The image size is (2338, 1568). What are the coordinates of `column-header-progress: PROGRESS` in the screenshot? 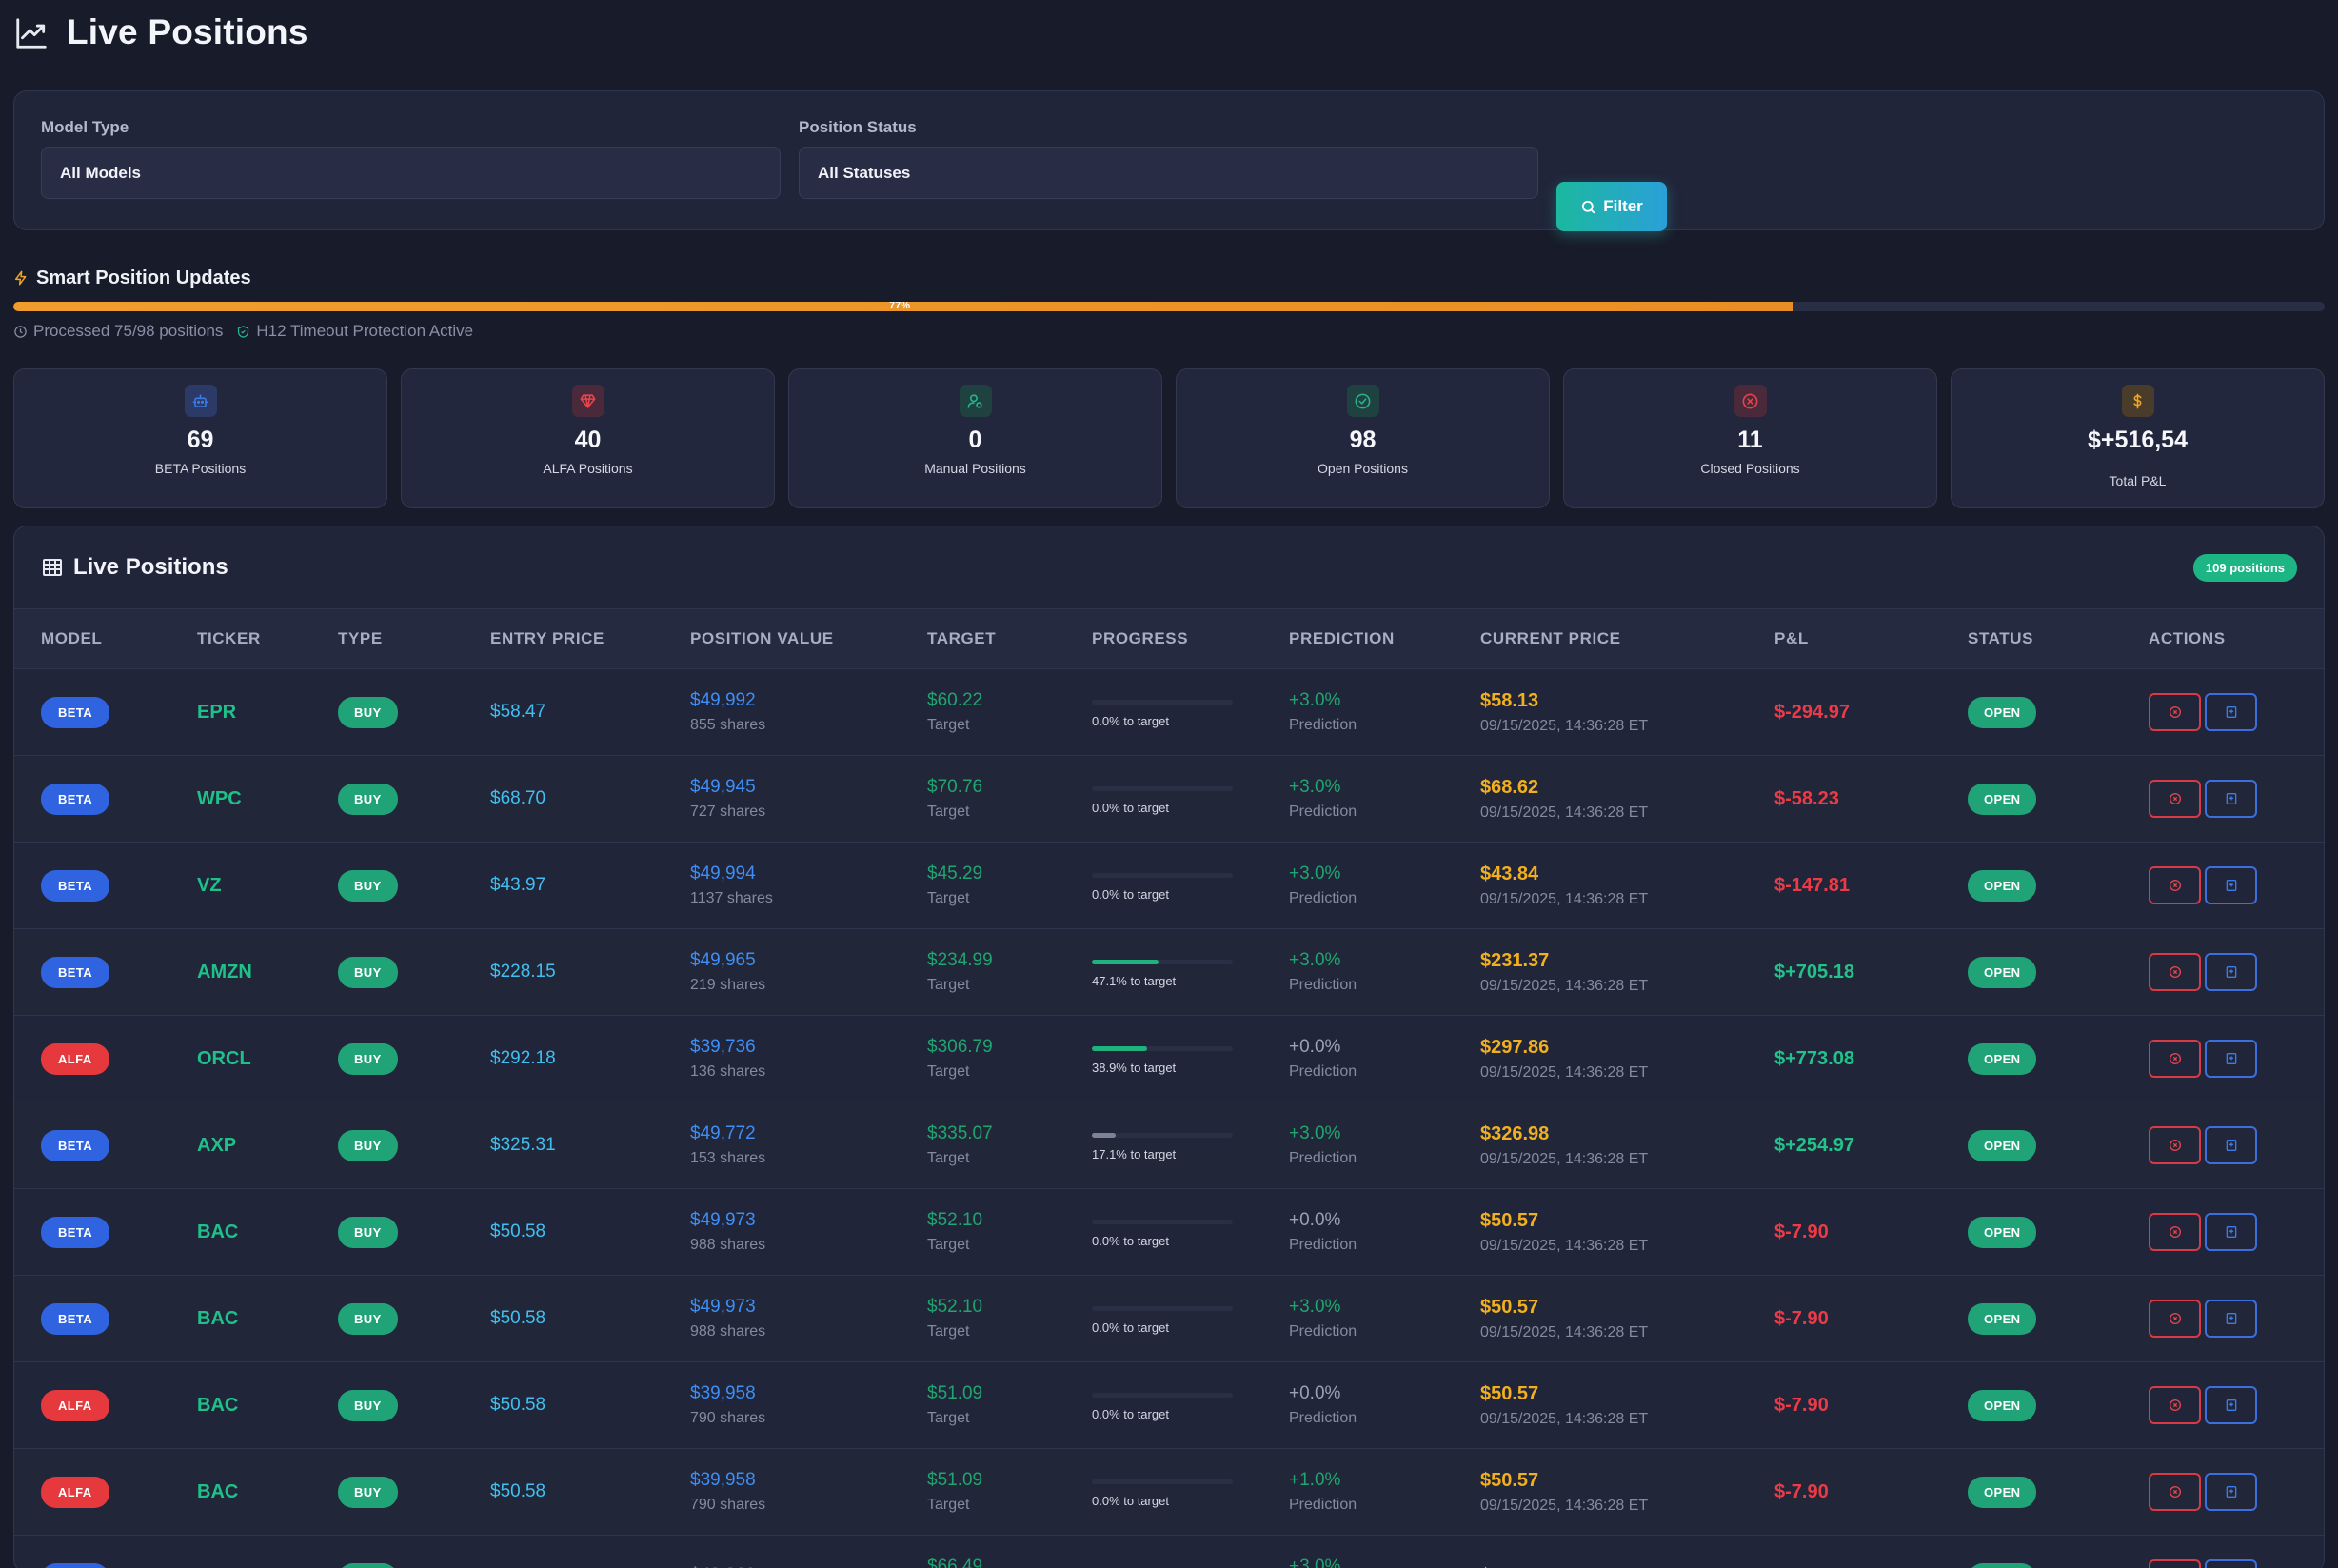 It's located at (1163, 639).